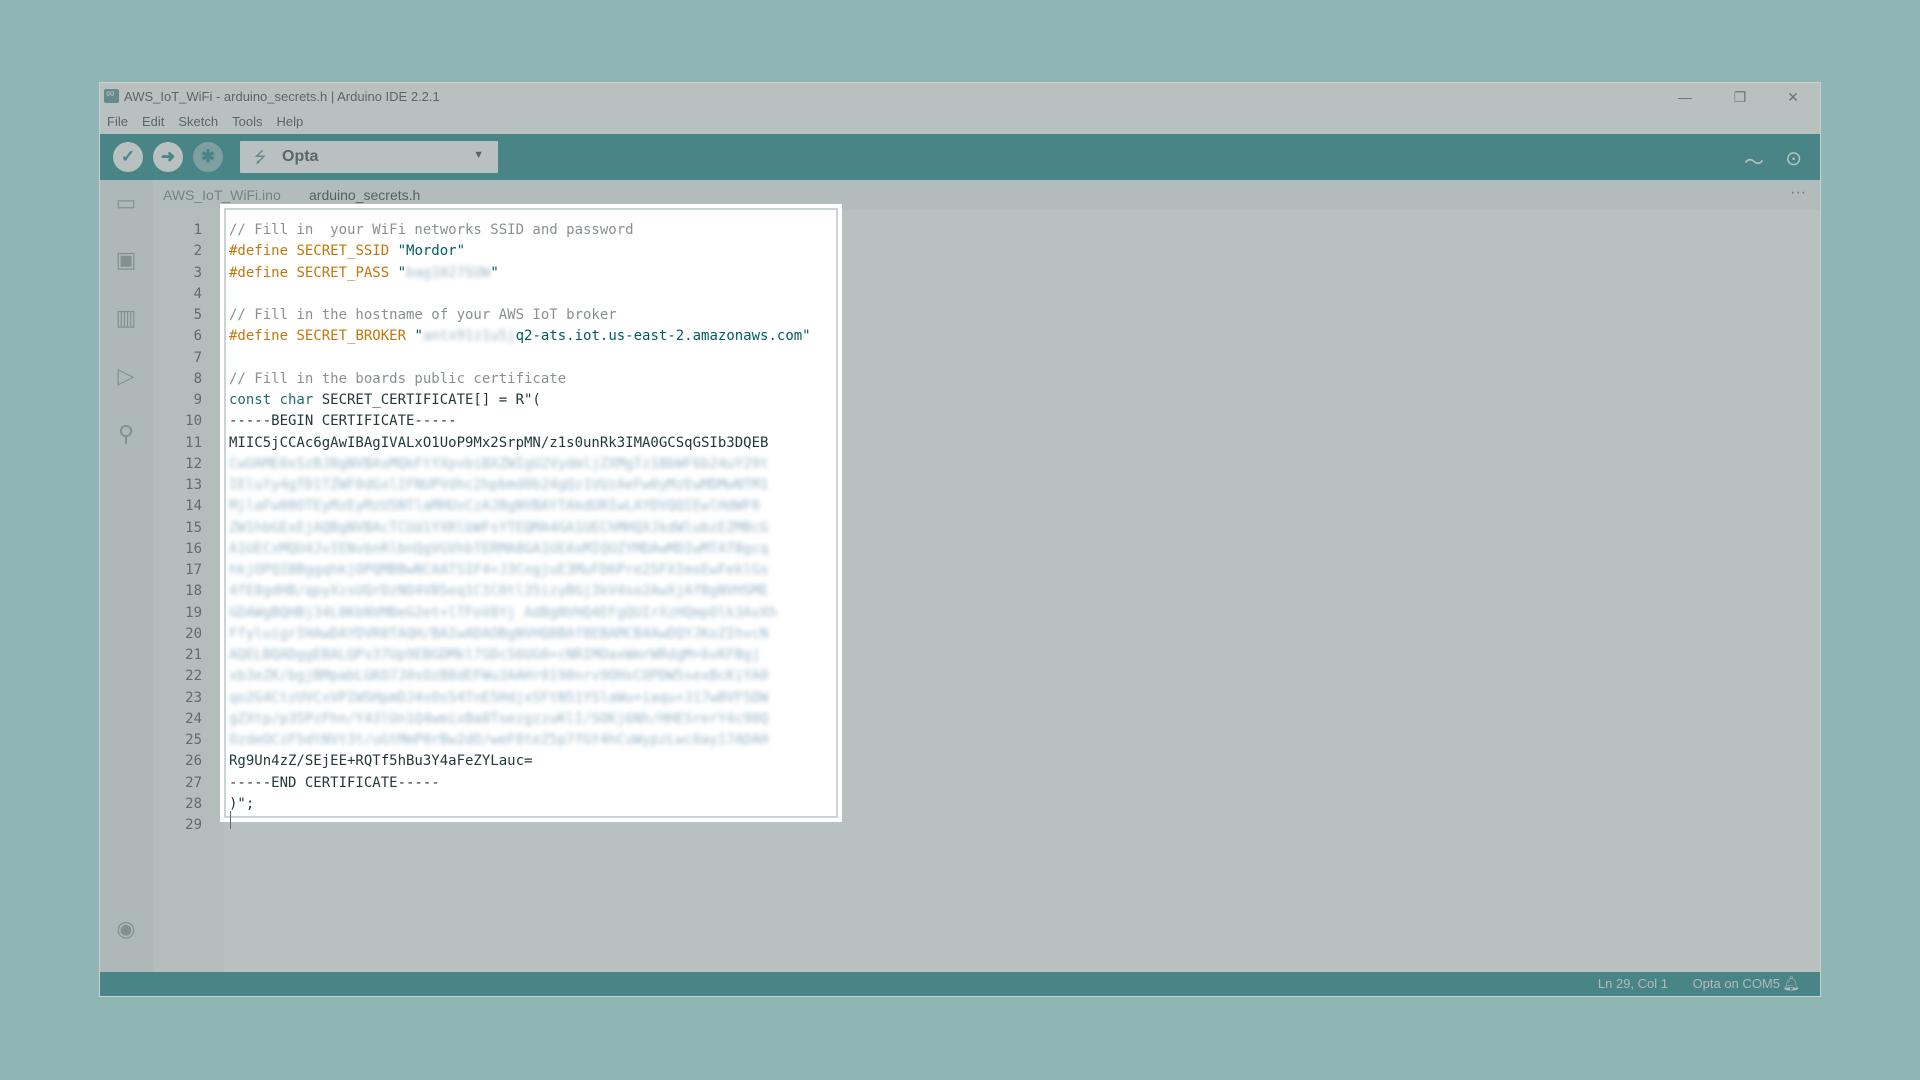 This screenshot has width=1920, height=1080. I want to click on library-icon: ▥, so click(126, 318).